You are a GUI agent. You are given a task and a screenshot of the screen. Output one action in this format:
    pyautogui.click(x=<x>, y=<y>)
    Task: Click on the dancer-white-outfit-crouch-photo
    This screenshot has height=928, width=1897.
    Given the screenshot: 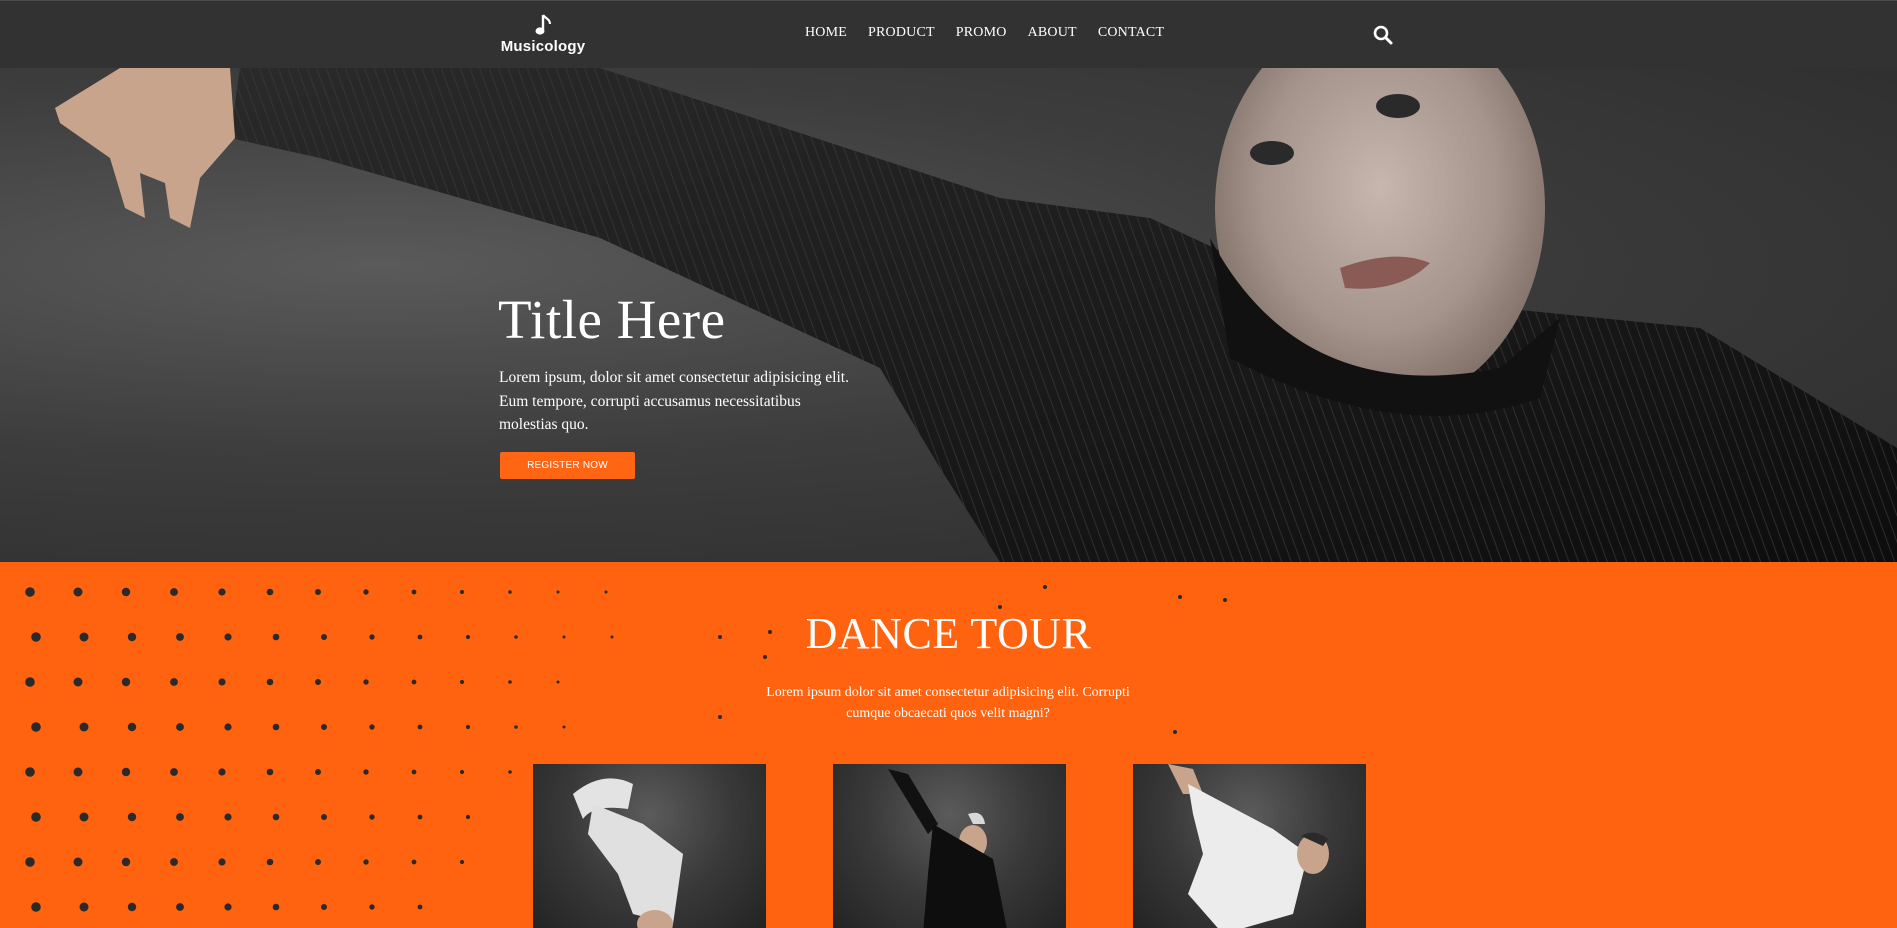 What is the action you would take?
    pyautogui.click(x=1248, y=846)
    